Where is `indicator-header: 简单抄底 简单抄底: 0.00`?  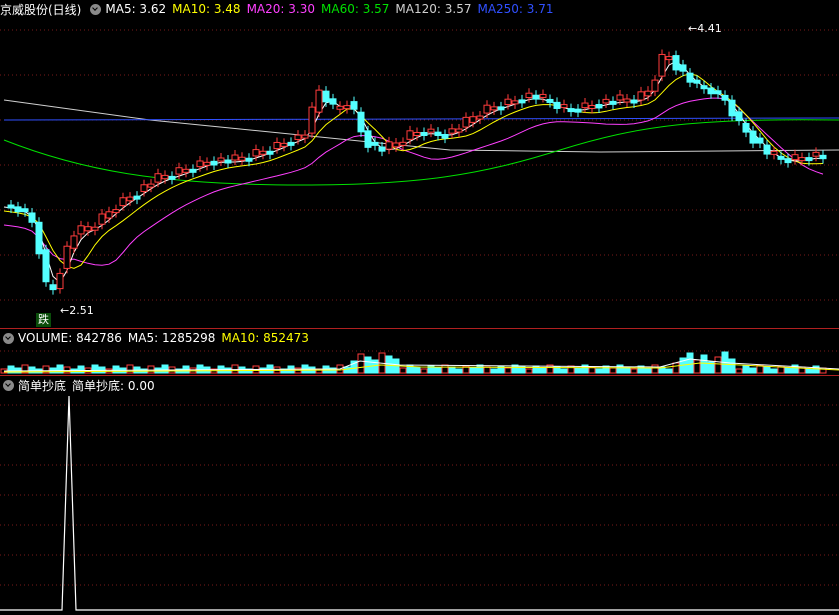 indicator-header: 简单抄底 简单抄底: 0.00 is located at coordinates (80, 385).